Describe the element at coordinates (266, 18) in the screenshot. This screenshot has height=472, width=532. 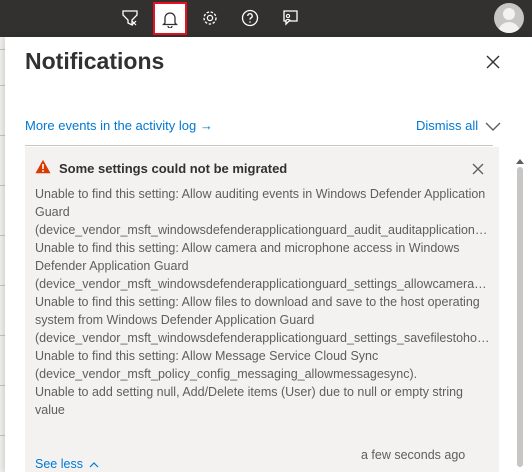
I see `top-bar` at that location.